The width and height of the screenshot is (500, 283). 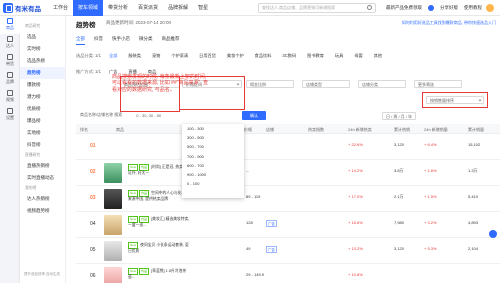 What do you see at coordinates (270, 84) in the screenshot?
I see `commission-select: 佣金比例` at bounding box center [270, 84].